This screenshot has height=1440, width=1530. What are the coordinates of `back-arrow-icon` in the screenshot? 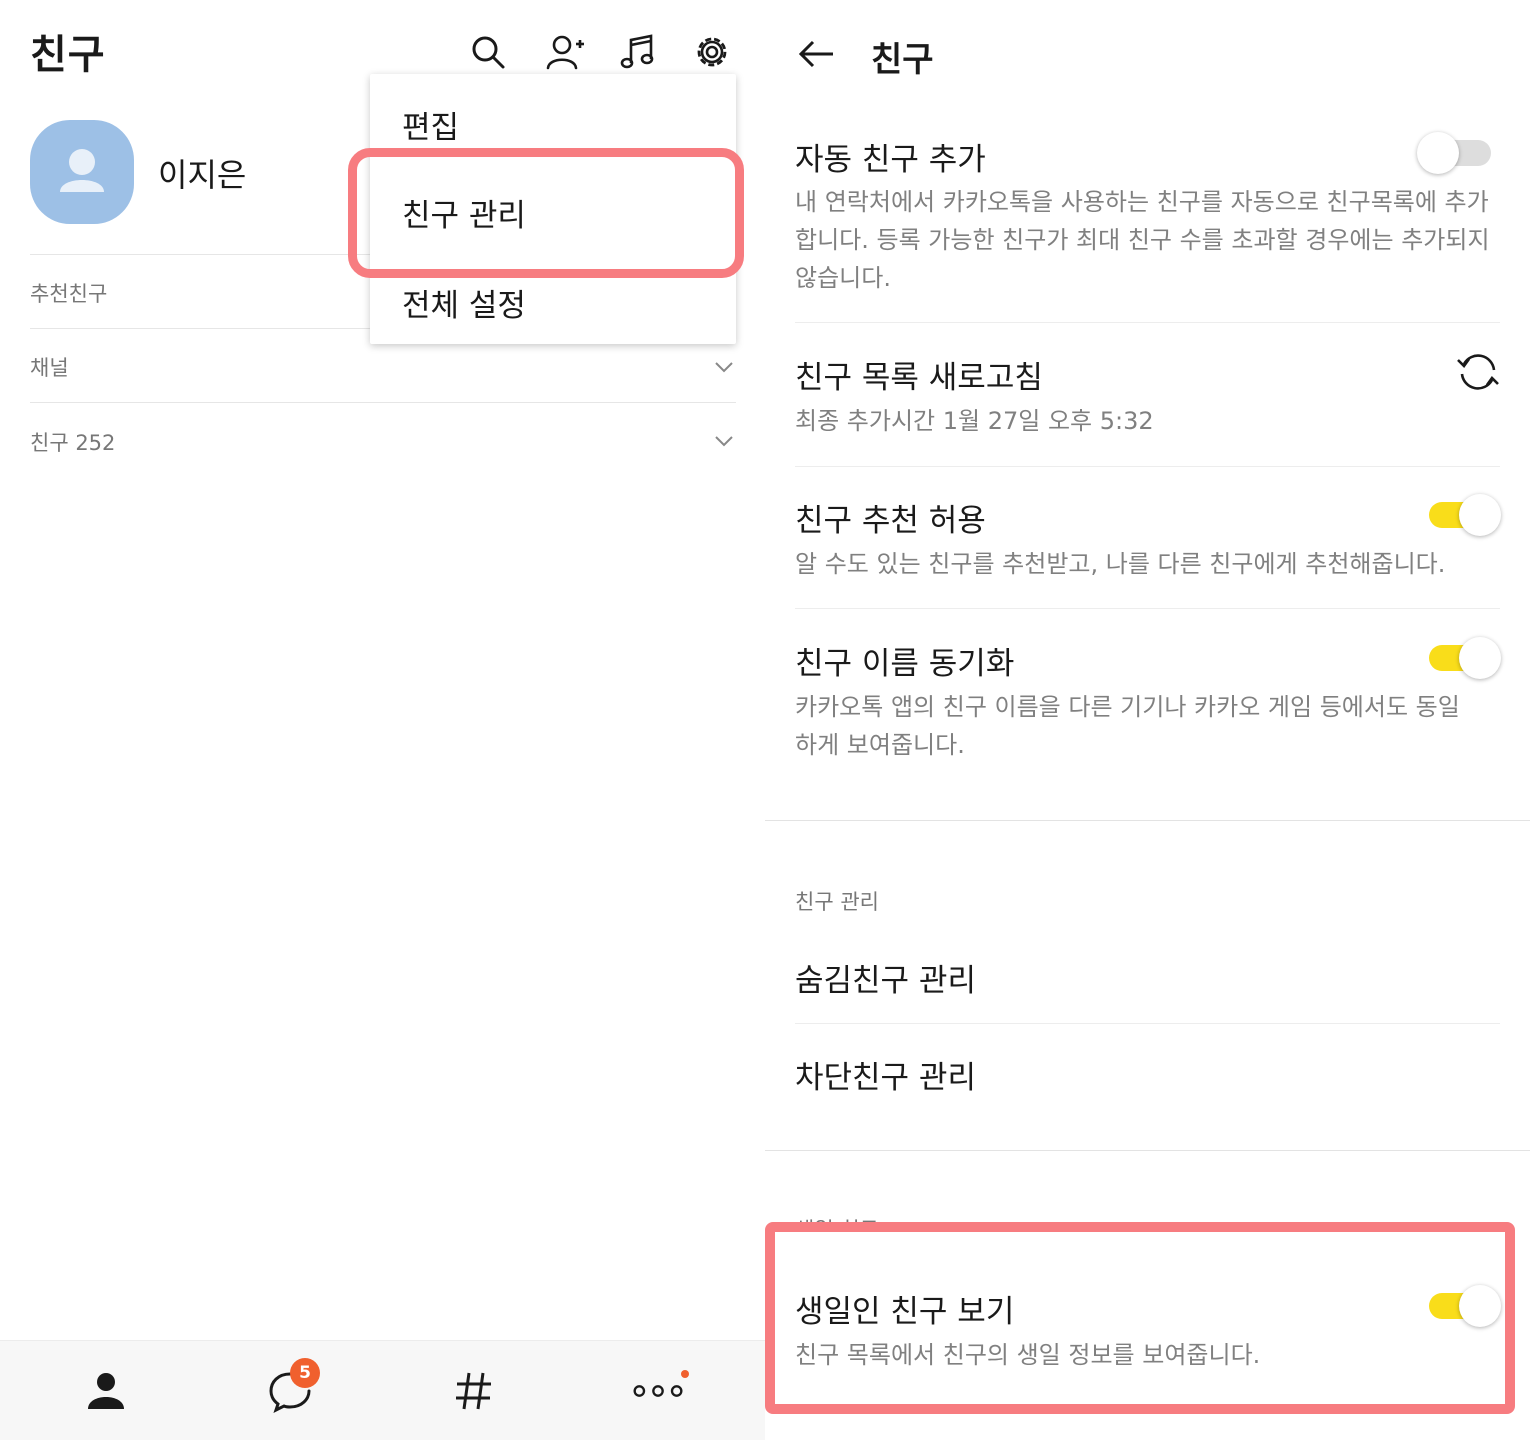 It's located at (817, 54).